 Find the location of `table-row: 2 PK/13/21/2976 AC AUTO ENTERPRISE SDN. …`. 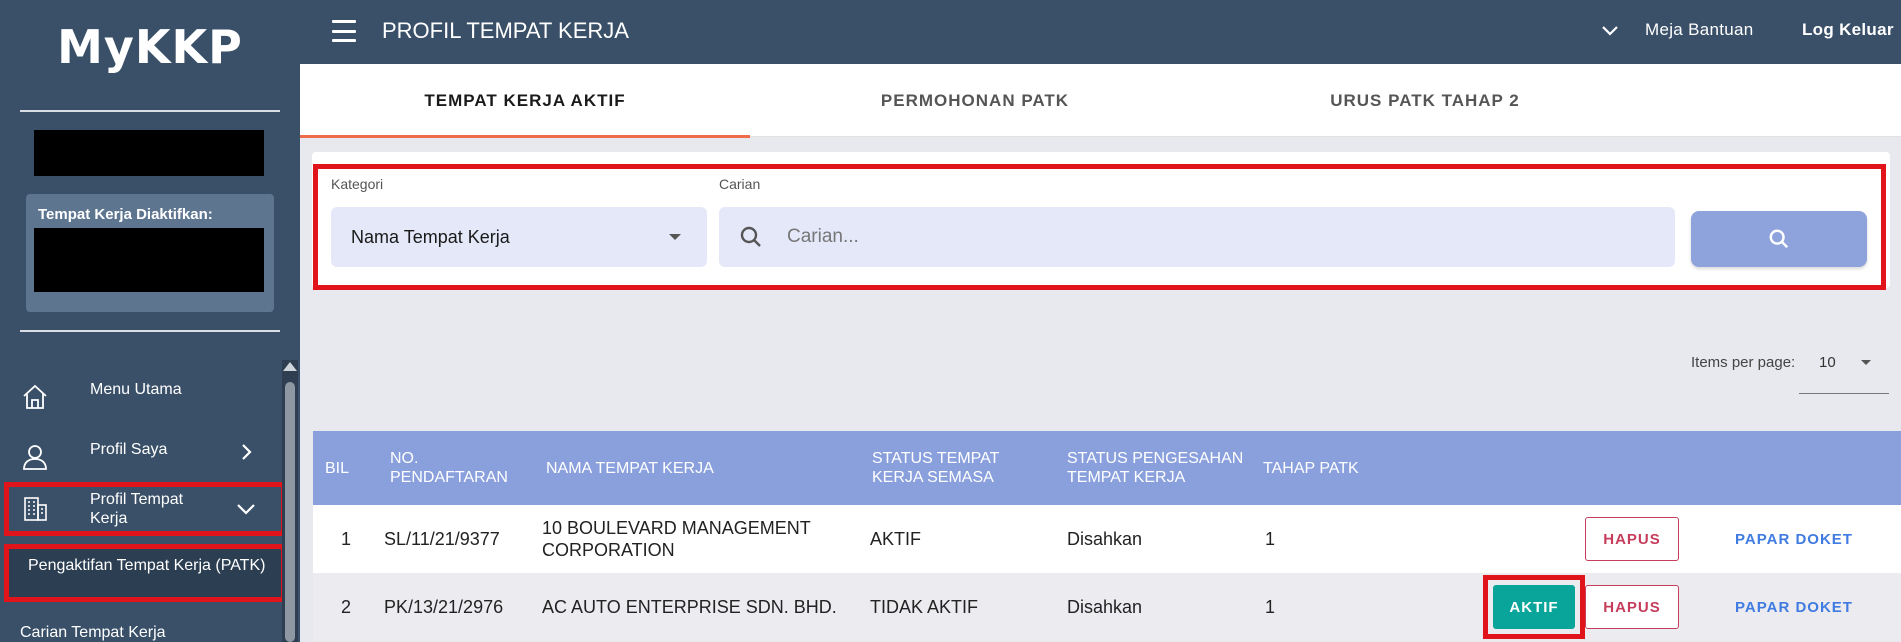

table-row: 2 PK/13/21/2976 AC AUTO ENTERPRISE SDN. … is located at coordinates (1107, 607).